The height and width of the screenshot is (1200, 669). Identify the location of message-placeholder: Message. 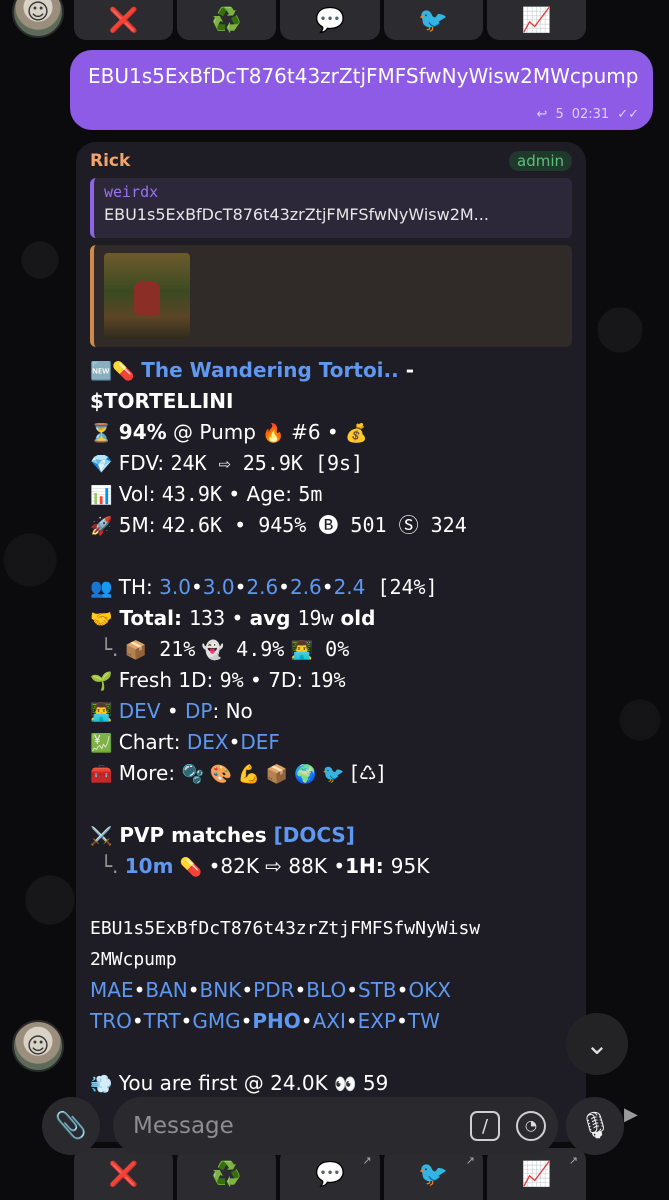
(183, 1126).